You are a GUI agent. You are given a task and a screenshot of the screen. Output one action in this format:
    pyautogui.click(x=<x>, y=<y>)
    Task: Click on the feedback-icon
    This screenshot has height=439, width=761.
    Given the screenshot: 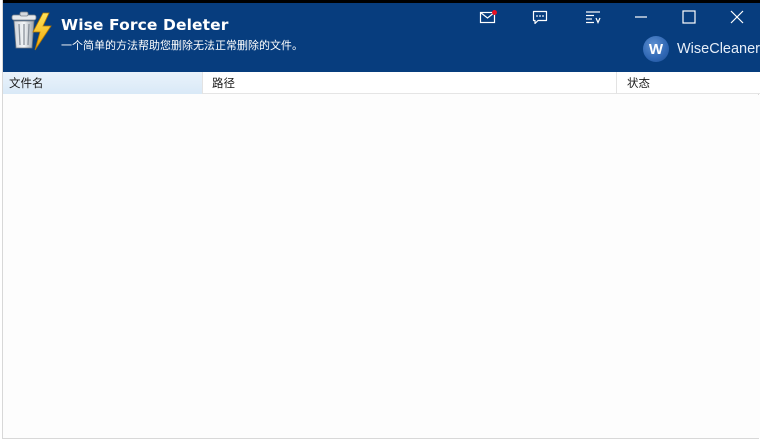 What is the action you would take?
    pyautogui.click(x=540, y=17)
    